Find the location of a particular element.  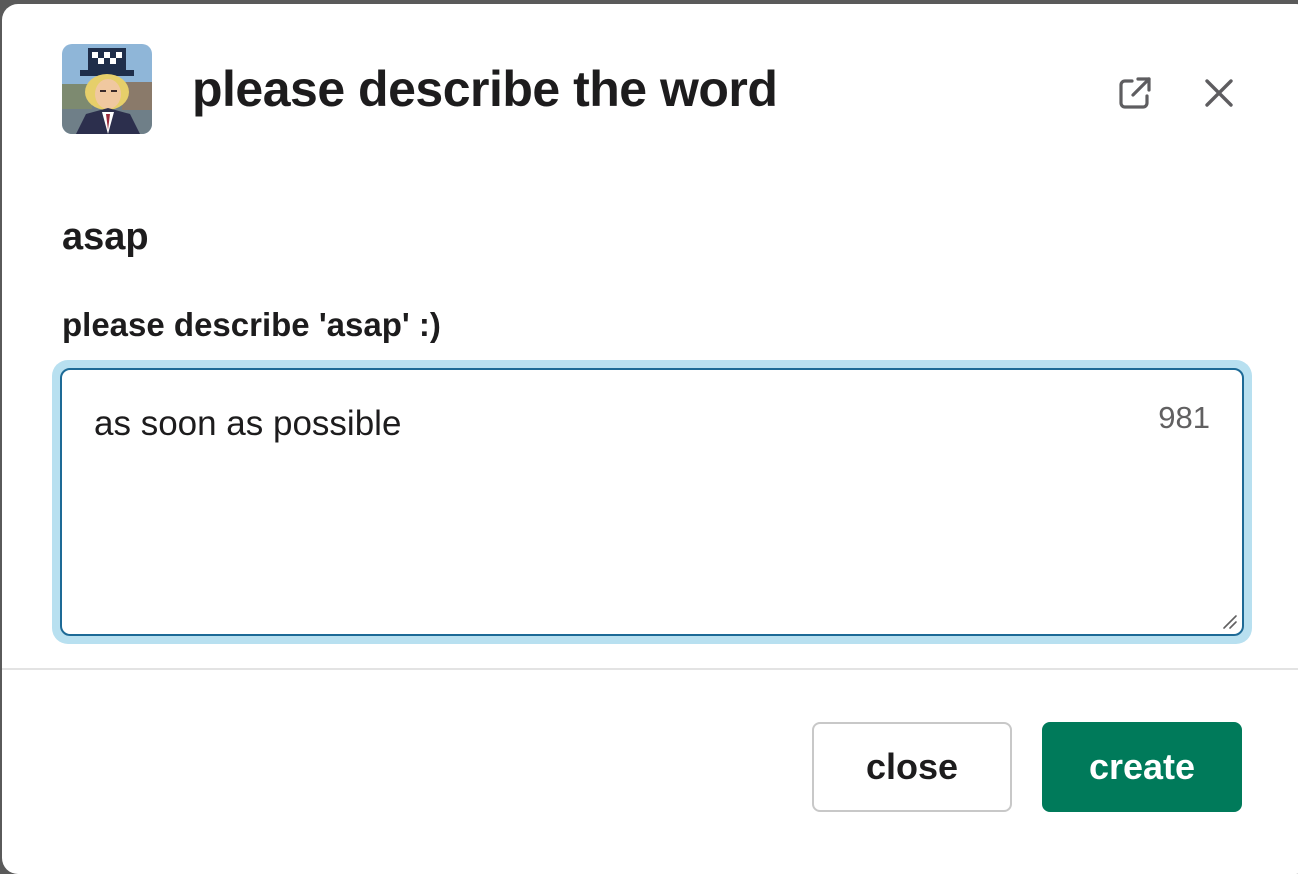

resize-handle-icon is located at coordinates (1229, 621).